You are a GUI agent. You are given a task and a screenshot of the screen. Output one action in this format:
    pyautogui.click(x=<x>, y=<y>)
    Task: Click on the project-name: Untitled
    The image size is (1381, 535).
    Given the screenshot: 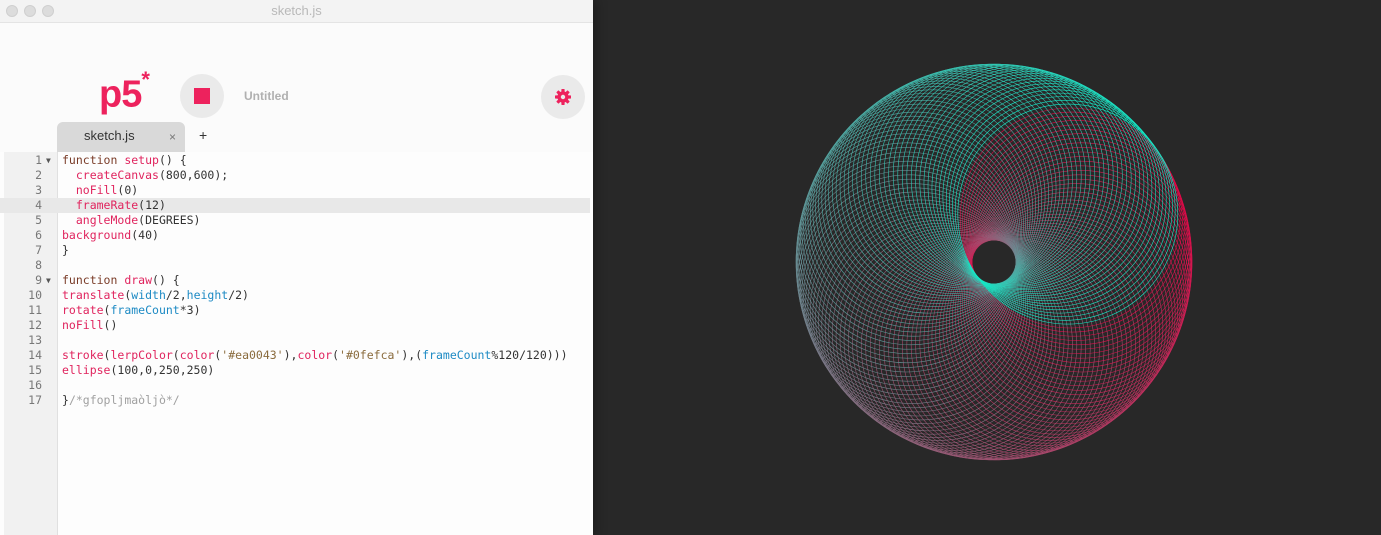 What is the action you would take?
    pyautogui.click(x=266, y=96)
    